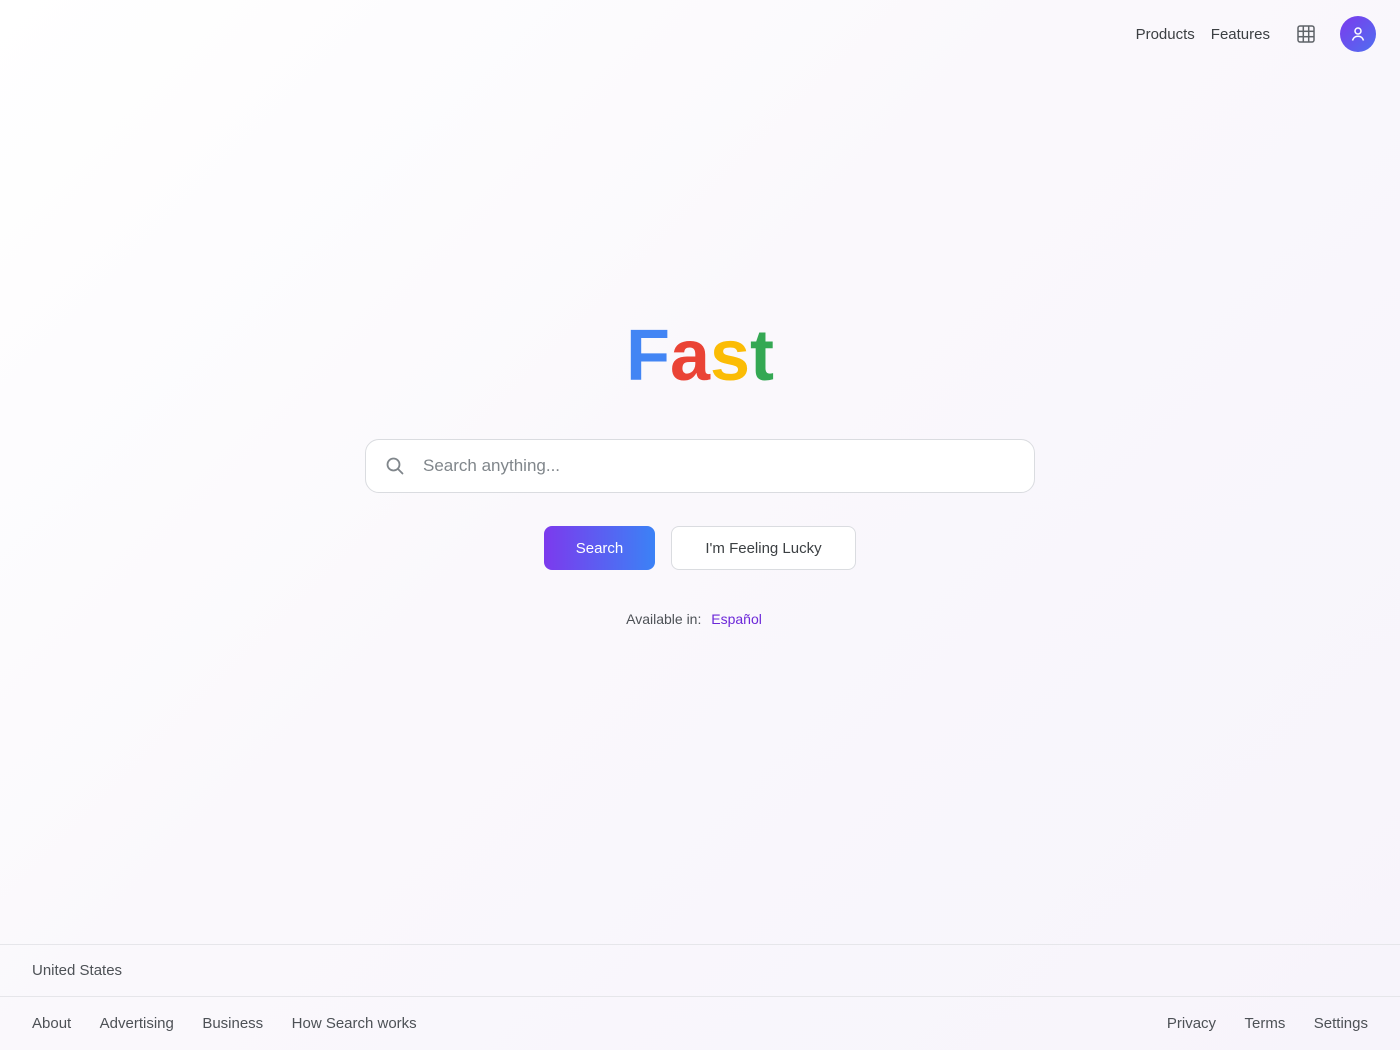  What do you see at coordinates (232, 1023) in the screenshot?
I see `footer-link-business: Business` at bounding box center [232, 1023].